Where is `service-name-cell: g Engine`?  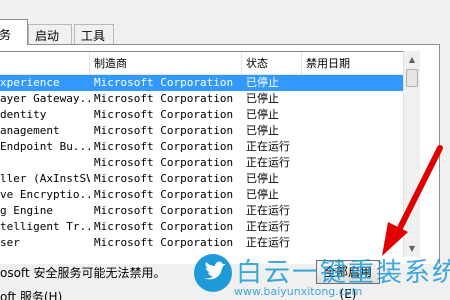
service-name-cell: g Engine is located at coordinates (26, 210).